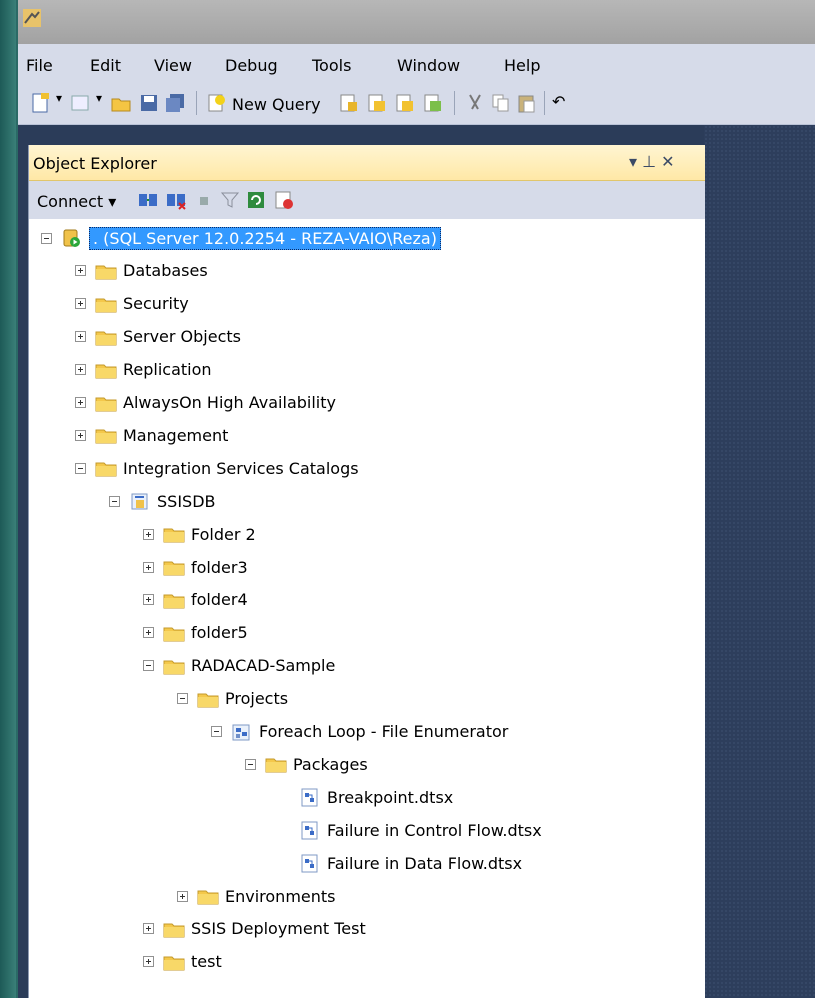 This screenshot has width=815, height=998. What do you see at coordinates (176, 200) in the screenshot?
I see `disconnect-icon` at bounding box center [176, 200].